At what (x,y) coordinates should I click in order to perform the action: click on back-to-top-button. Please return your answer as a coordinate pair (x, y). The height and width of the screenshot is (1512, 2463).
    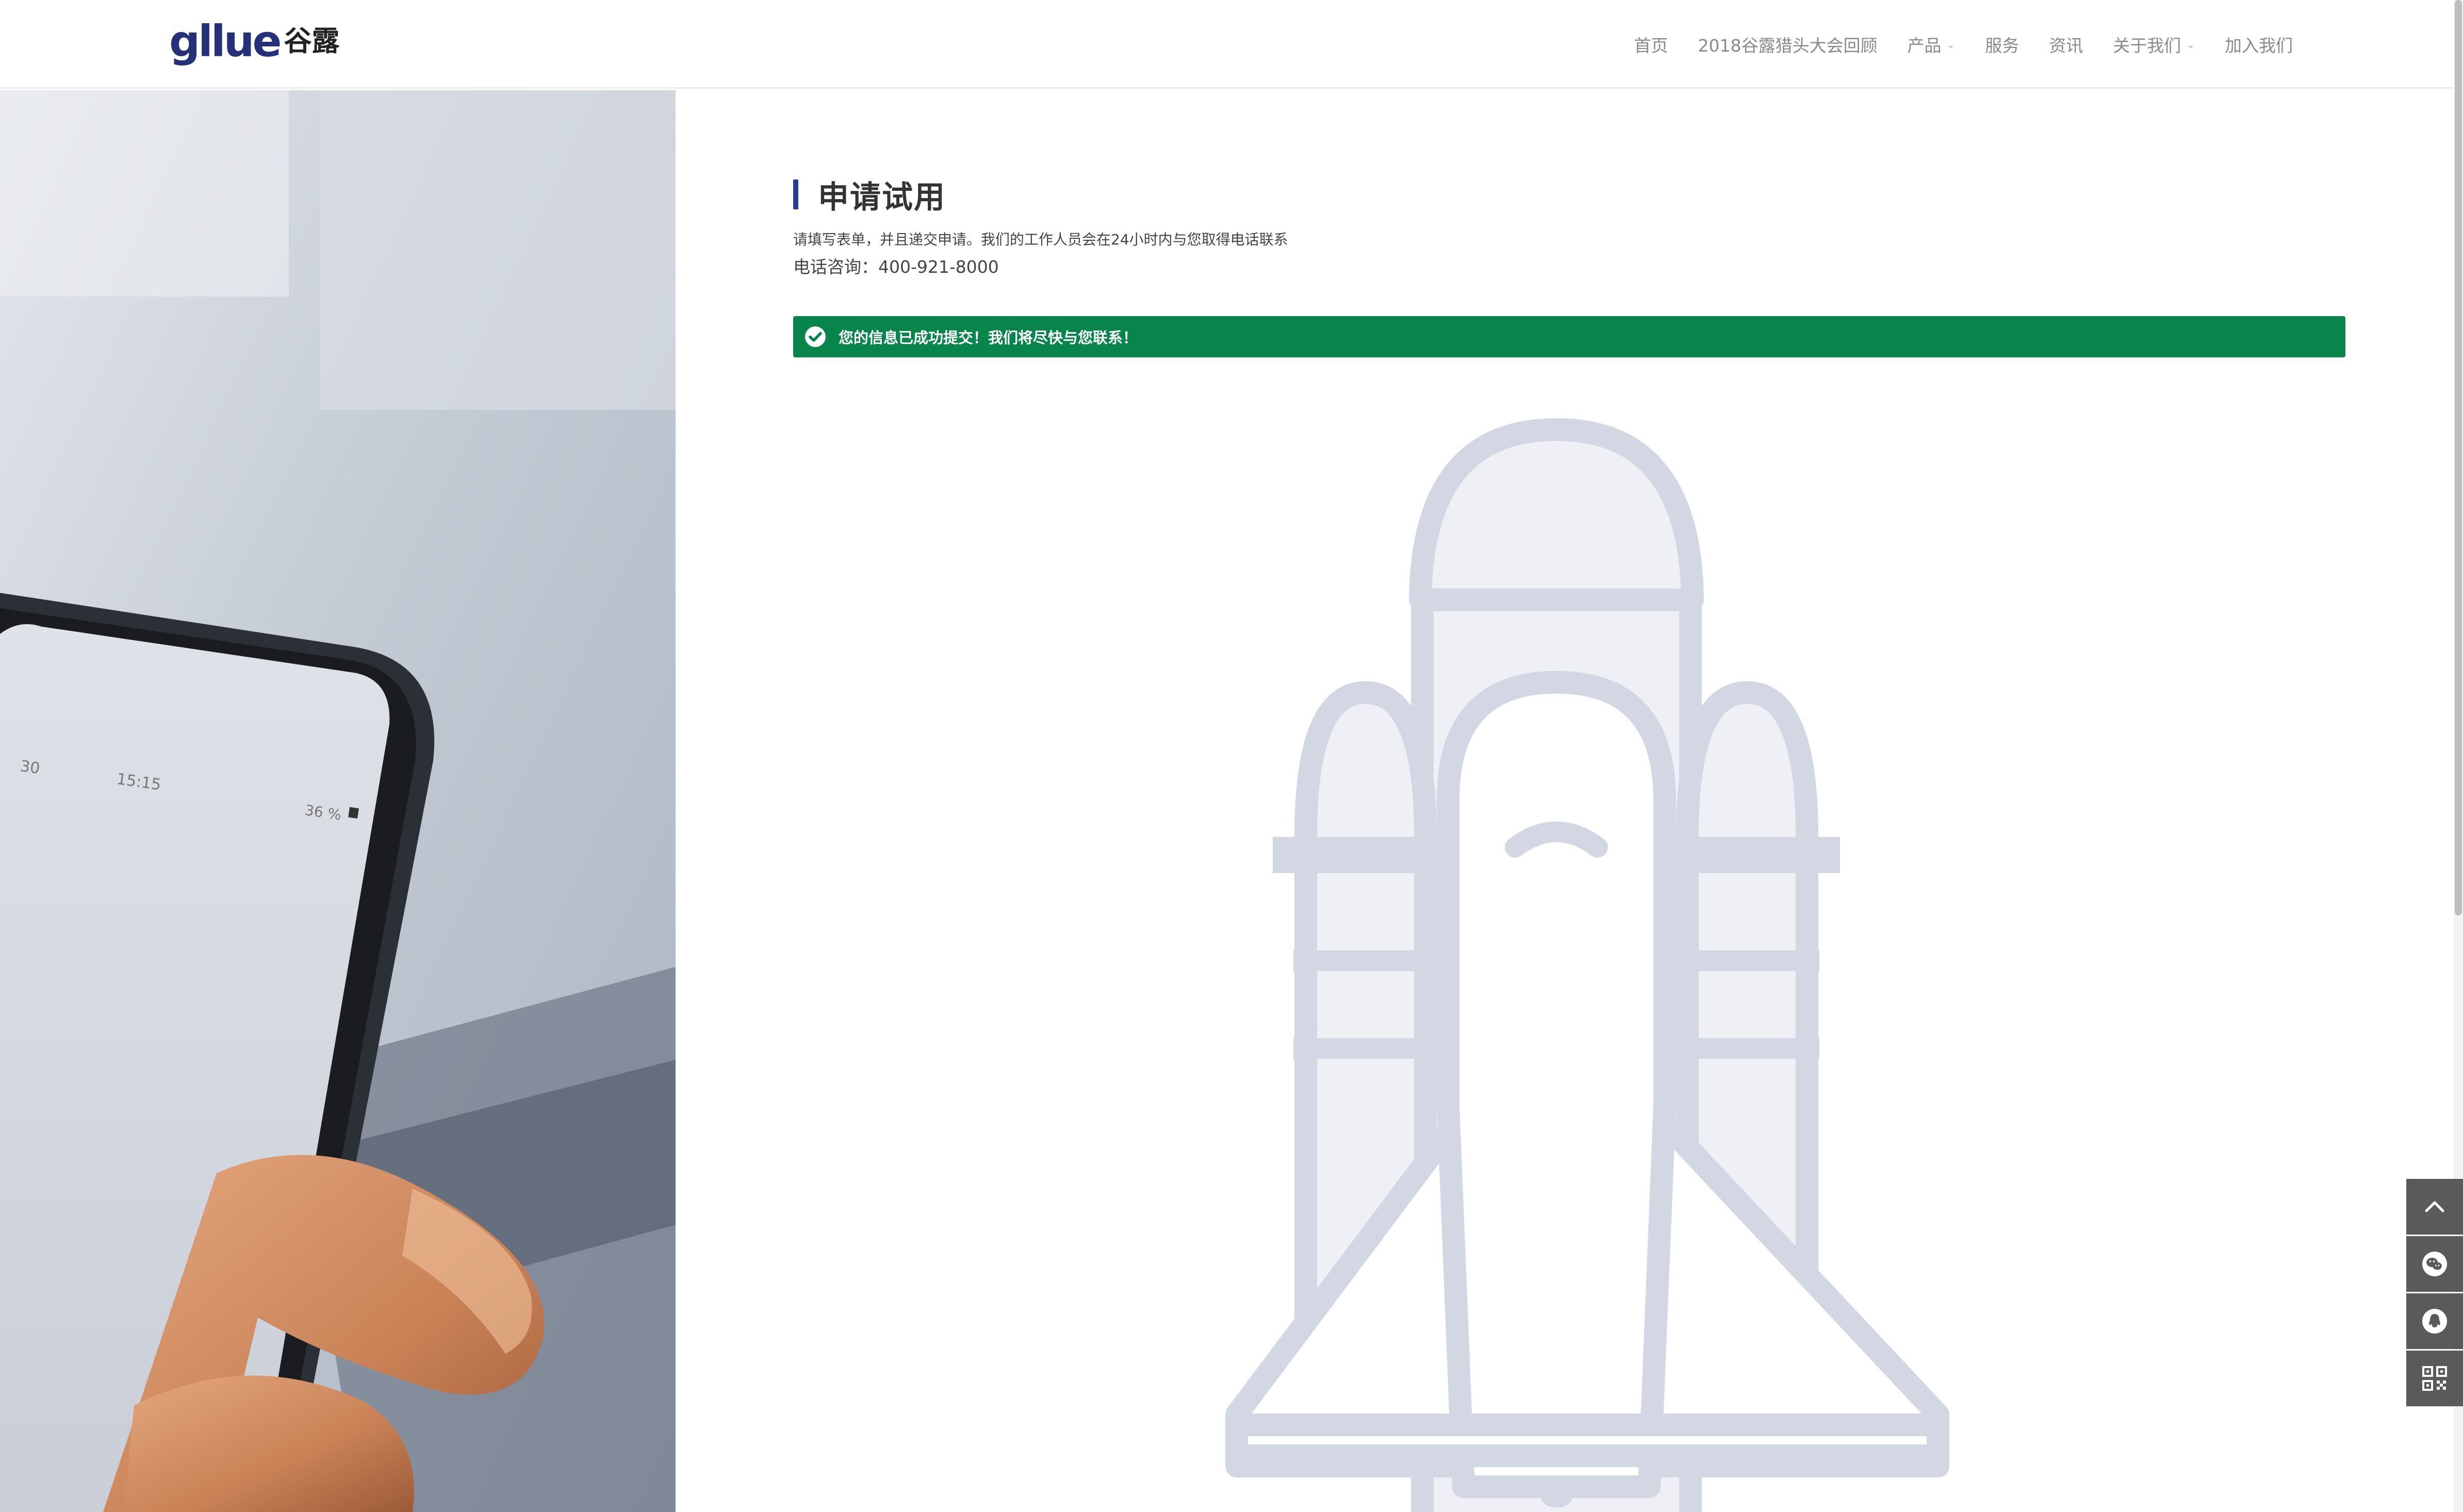
    Looking at the image, I should click on (2435, 1207).